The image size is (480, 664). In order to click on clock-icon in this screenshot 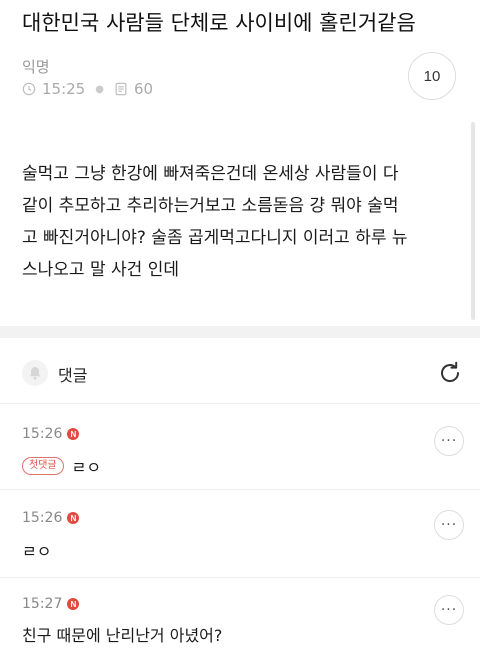, I will do `click(29, 89)`.